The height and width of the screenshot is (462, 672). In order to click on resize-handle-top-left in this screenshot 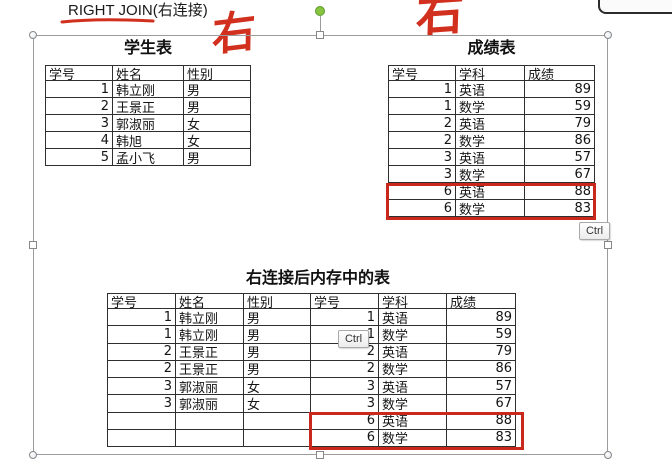, I will do `click(33, 35)`.